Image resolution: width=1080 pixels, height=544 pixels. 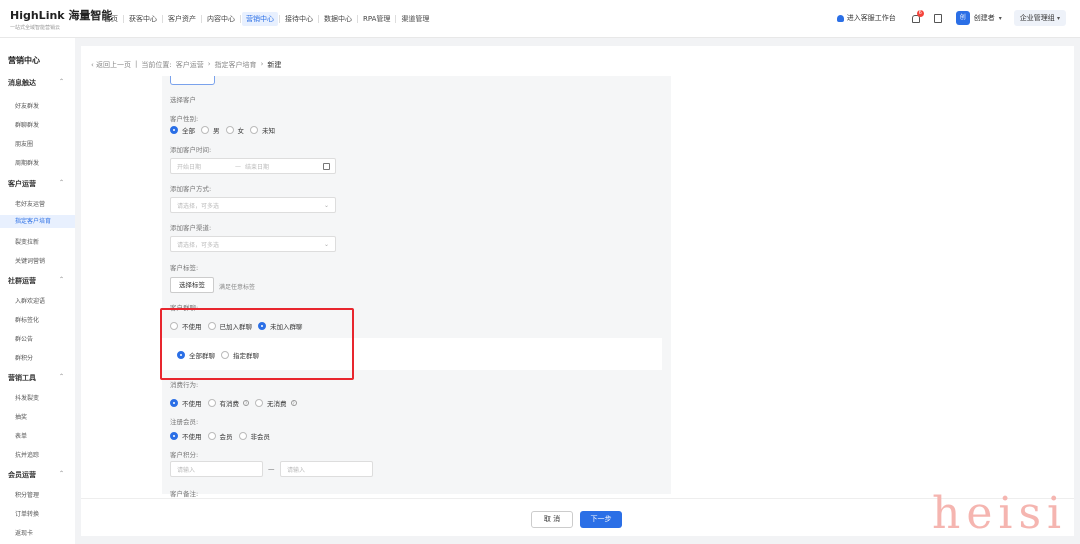 I want to click on main-nav: 首页 获客中心 客户资产 内容中心 营销中心 接待中心 数据中心 RPA管理 渠道管理, so click(x=266, y=19).